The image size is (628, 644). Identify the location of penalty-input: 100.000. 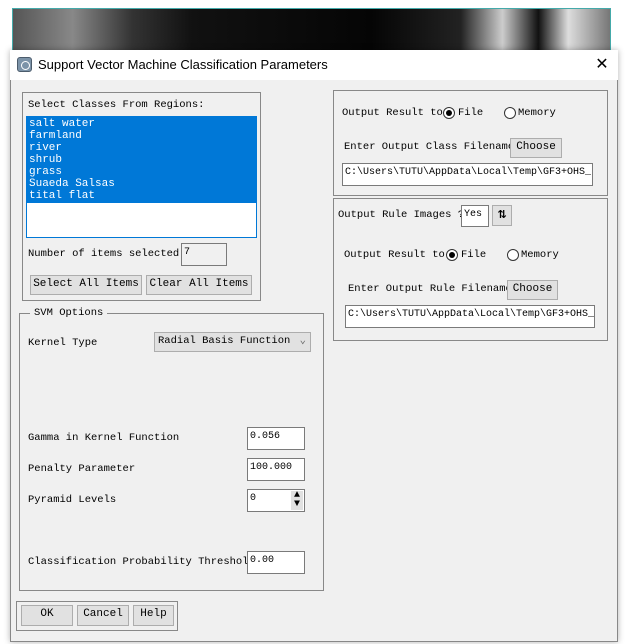
(276, 469).